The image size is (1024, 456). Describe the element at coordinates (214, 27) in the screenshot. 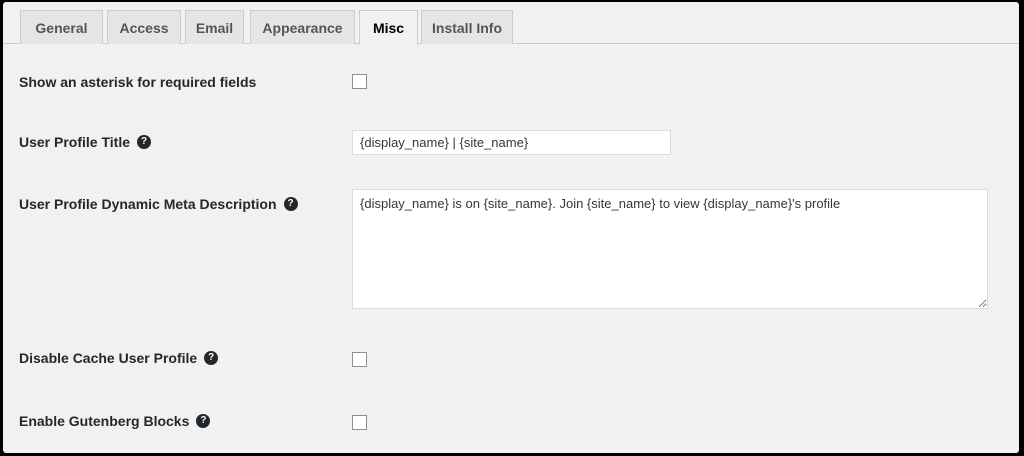

I see `tab-email: Email` at that location.